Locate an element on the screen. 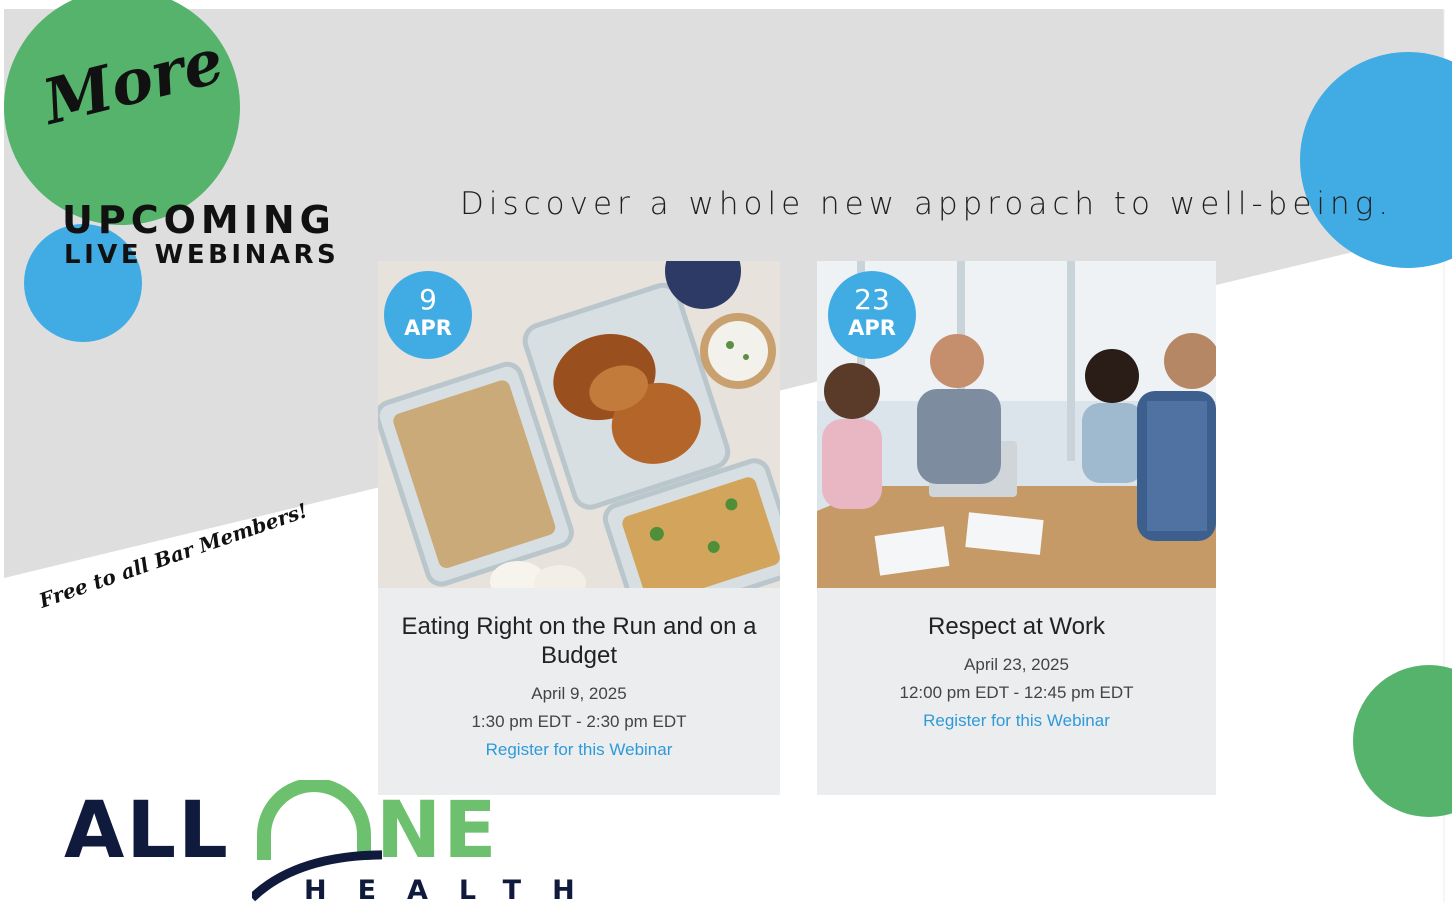  heading-upcoming: UPCOMING is located at coordinates (199, 220).